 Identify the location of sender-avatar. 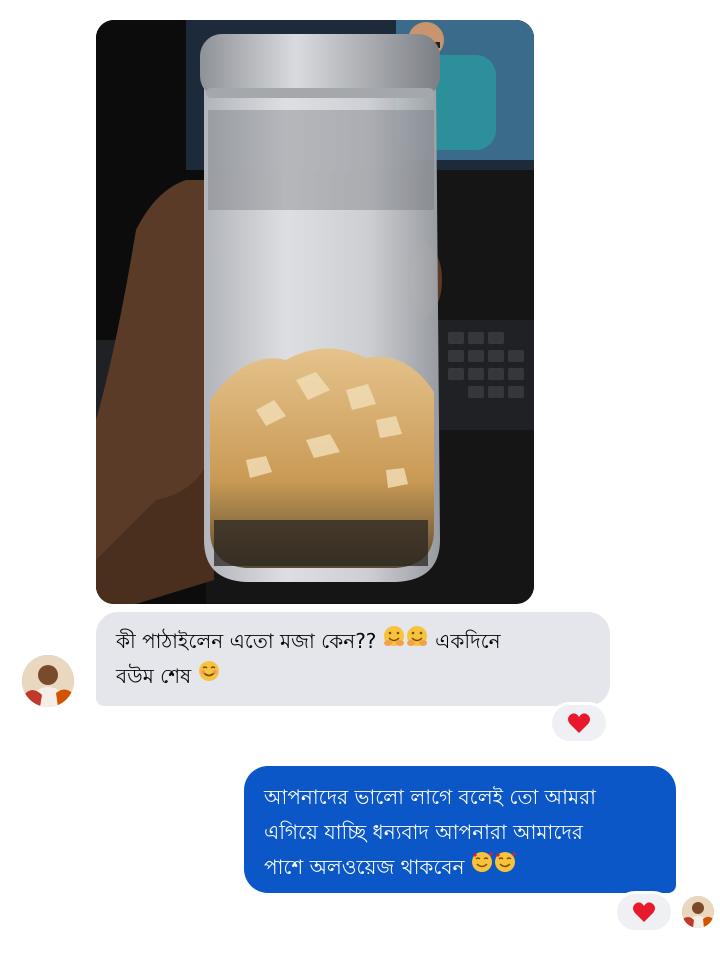
(48, 681).